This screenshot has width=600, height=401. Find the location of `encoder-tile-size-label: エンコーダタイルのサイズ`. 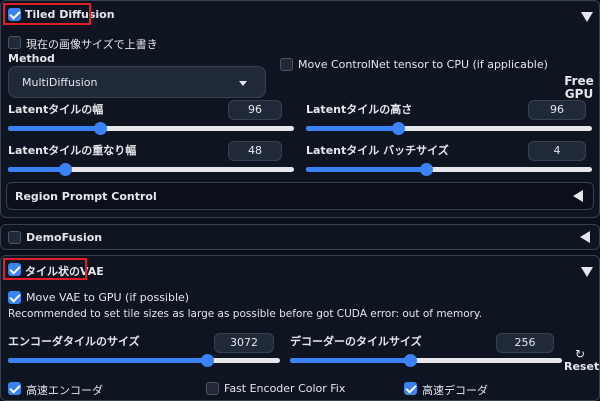

encoder-tile-size-label: エンコーダタイルのサイズ is located at coordinates (74, 341).